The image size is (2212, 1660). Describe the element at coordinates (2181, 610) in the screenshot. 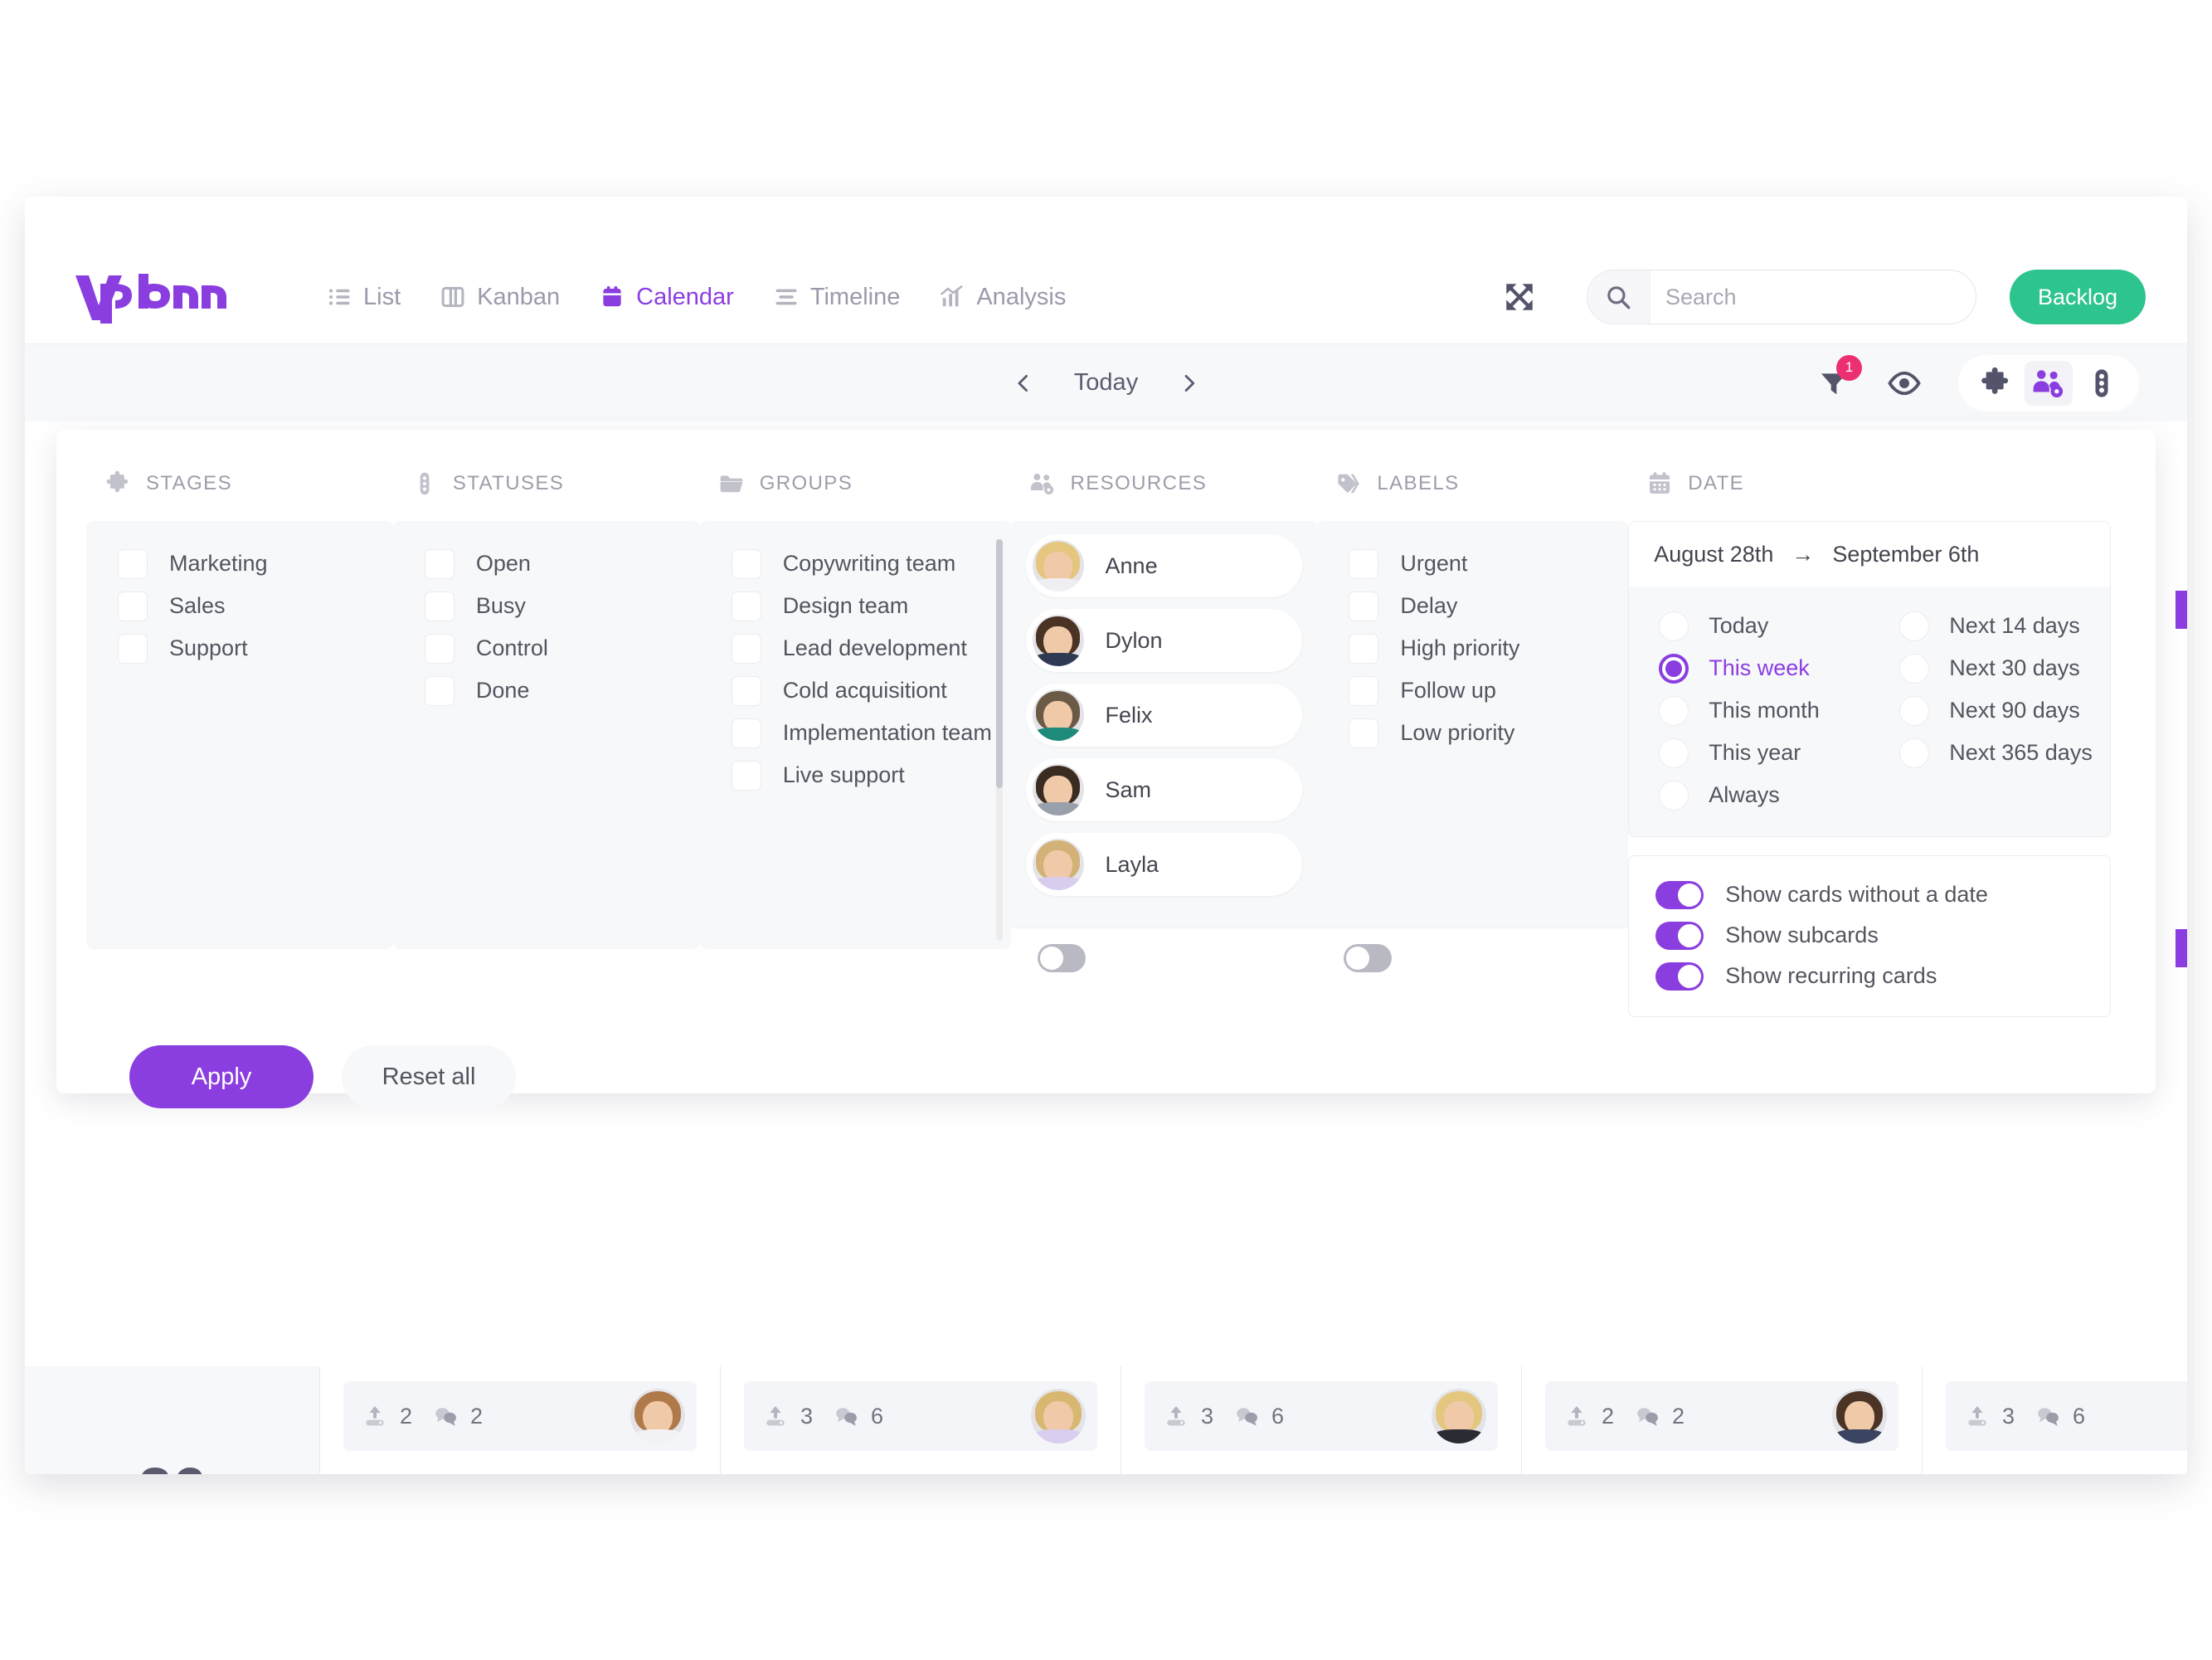

I see `scroll-marker-top` at that location.